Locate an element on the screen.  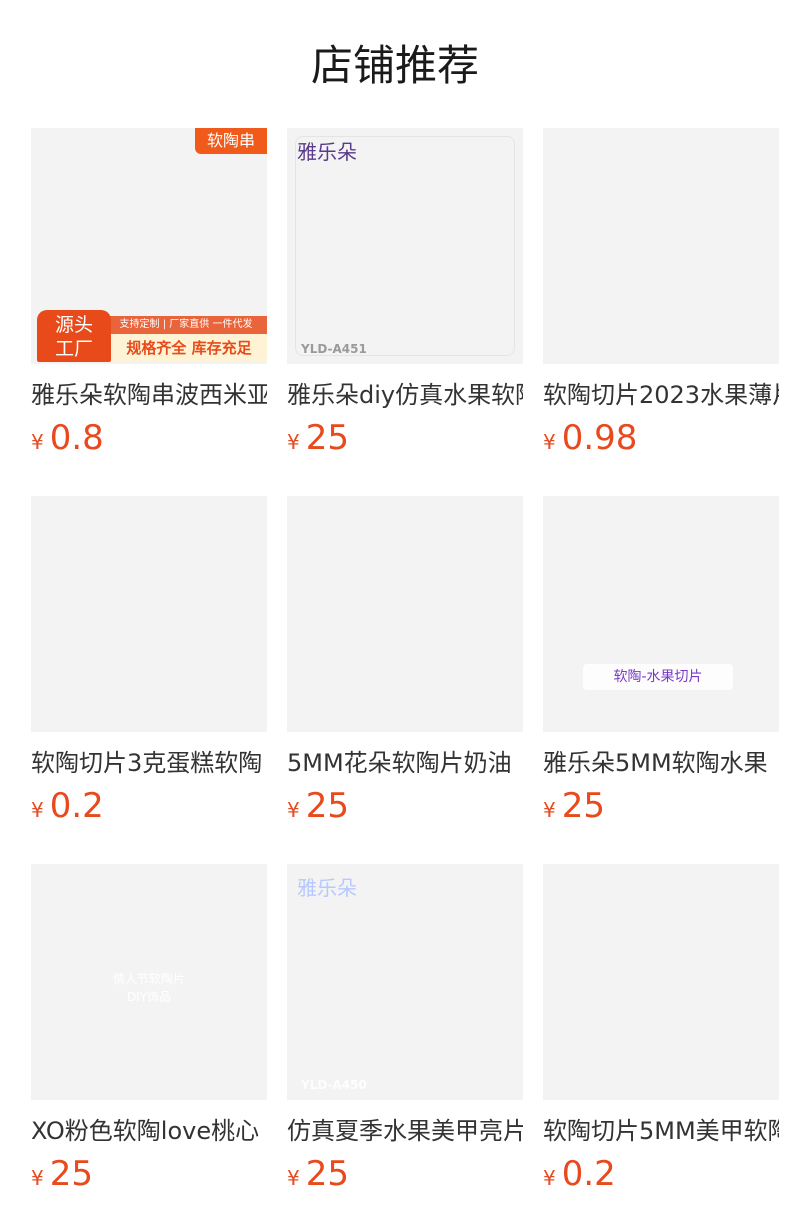
image-frame is located at coordinates (405, 246).